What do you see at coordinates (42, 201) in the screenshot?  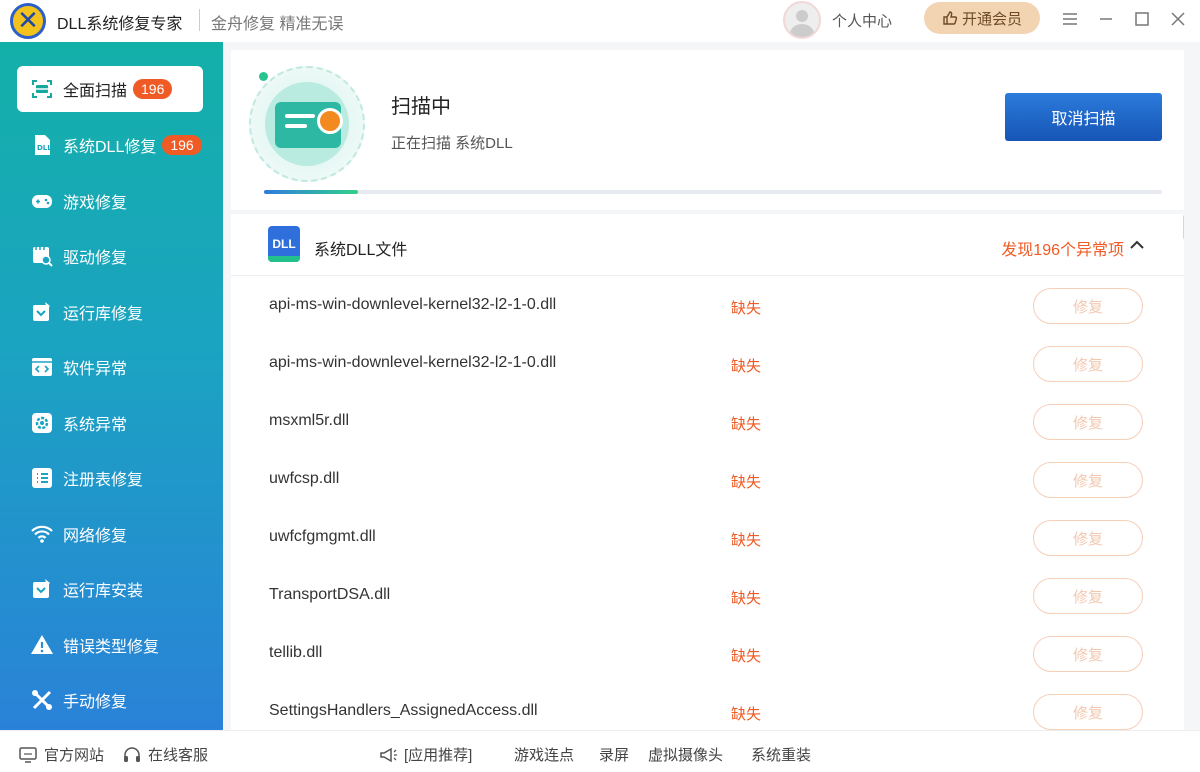 I see `gamepad-icon` at bounding box center [42, 201].